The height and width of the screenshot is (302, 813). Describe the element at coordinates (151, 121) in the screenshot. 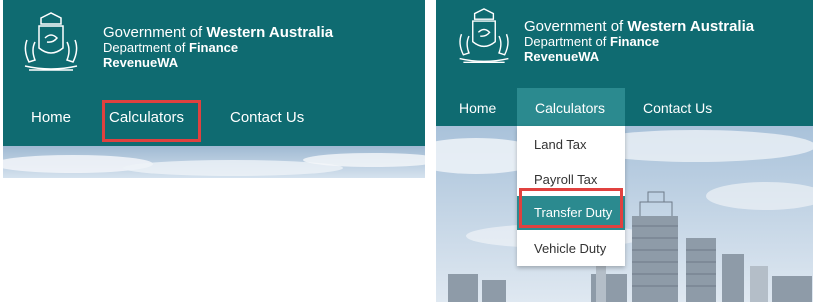

I see `highlight-calculators` at that location.